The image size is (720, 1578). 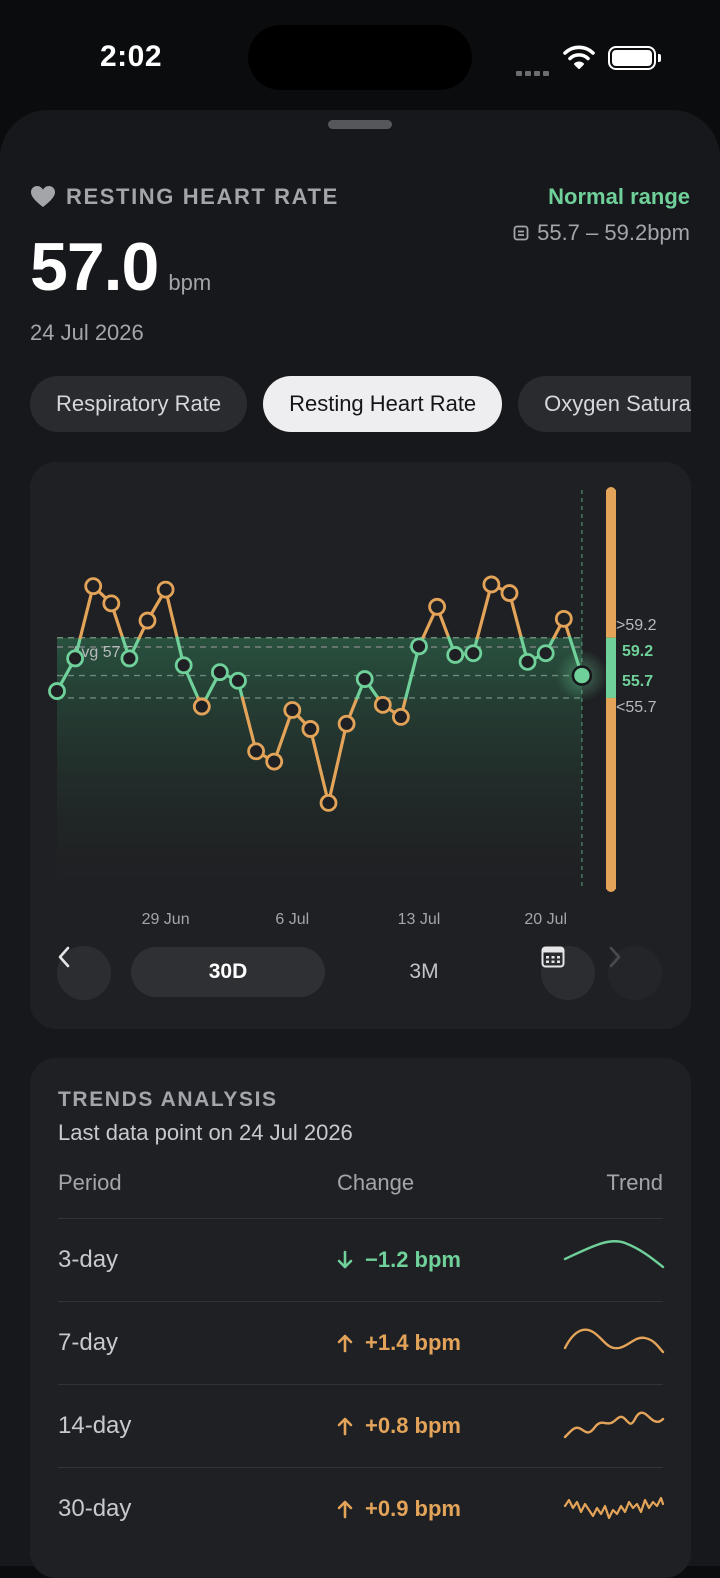 What do you see at coordinates (202, 196) in the screenshot?
I see `metric-label: RESTING HEART RATE` at bounding box center [202, 196].